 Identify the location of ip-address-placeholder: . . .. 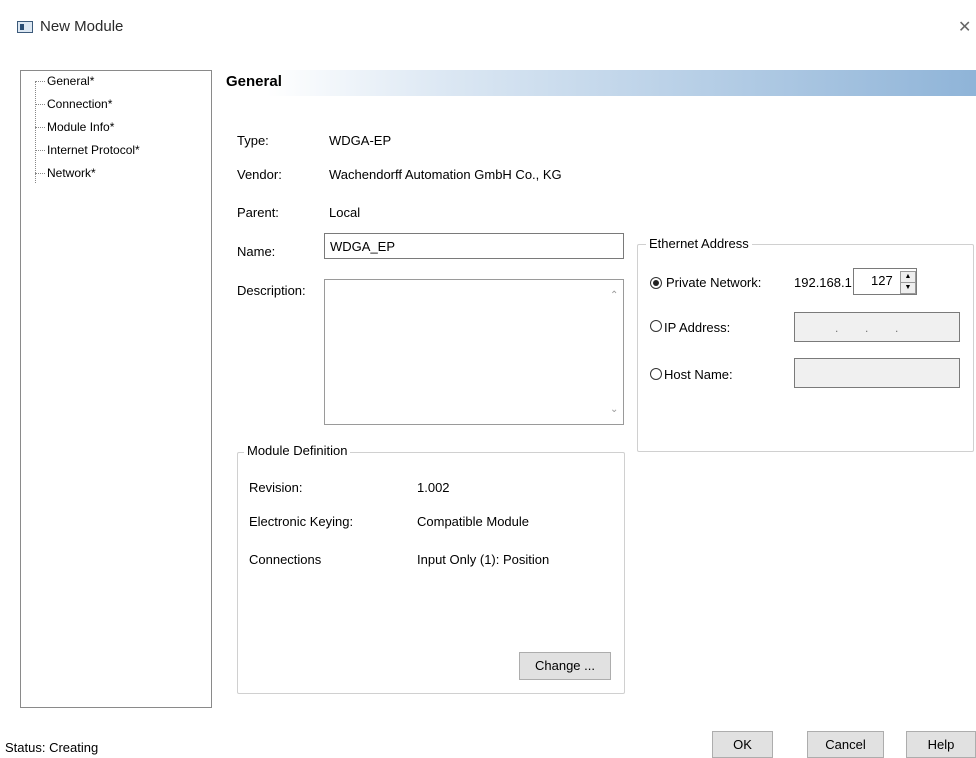
(867, 328).